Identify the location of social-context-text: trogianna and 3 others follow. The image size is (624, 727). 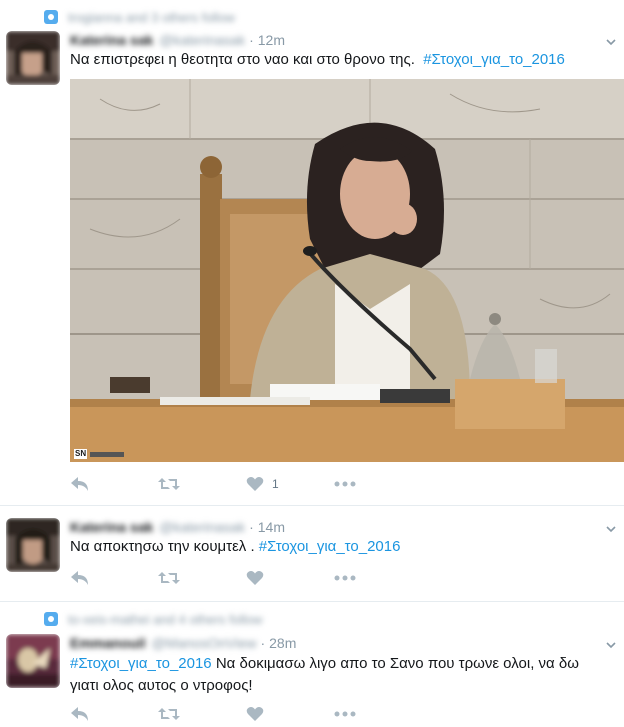
(151, 17).